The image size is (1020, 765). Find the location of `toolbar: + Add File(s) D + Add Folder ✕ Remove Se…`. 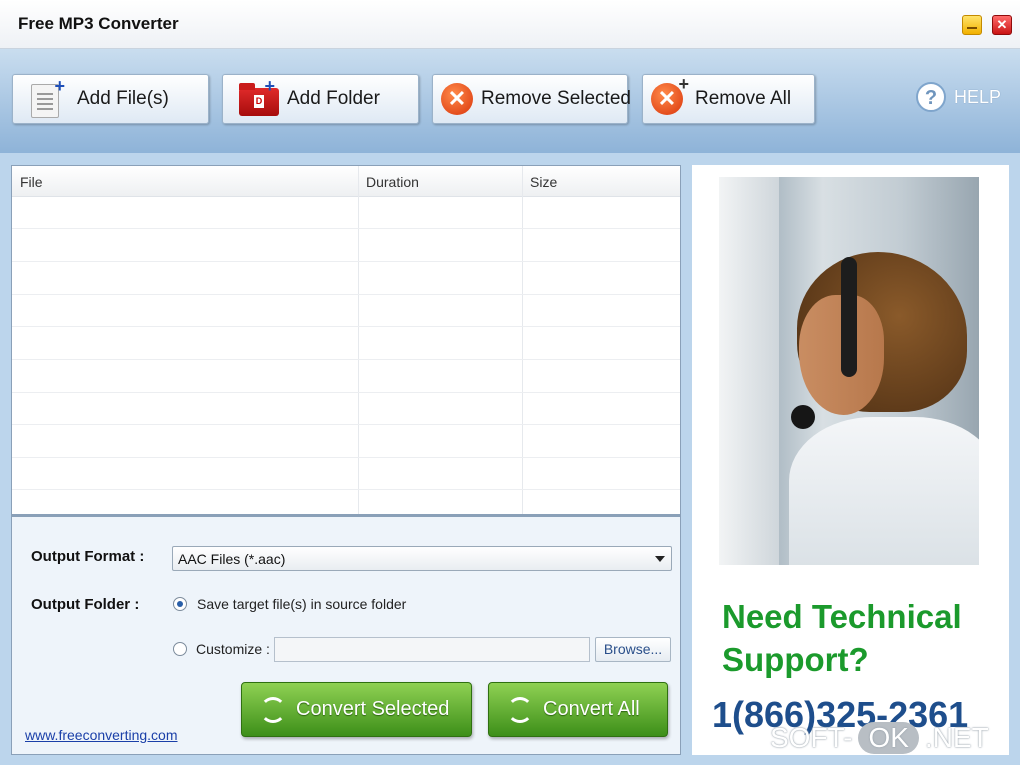

toolbar: + Add File(s) D + Add Folder ✕ Remove Se… is located at coordinates (510, 101).